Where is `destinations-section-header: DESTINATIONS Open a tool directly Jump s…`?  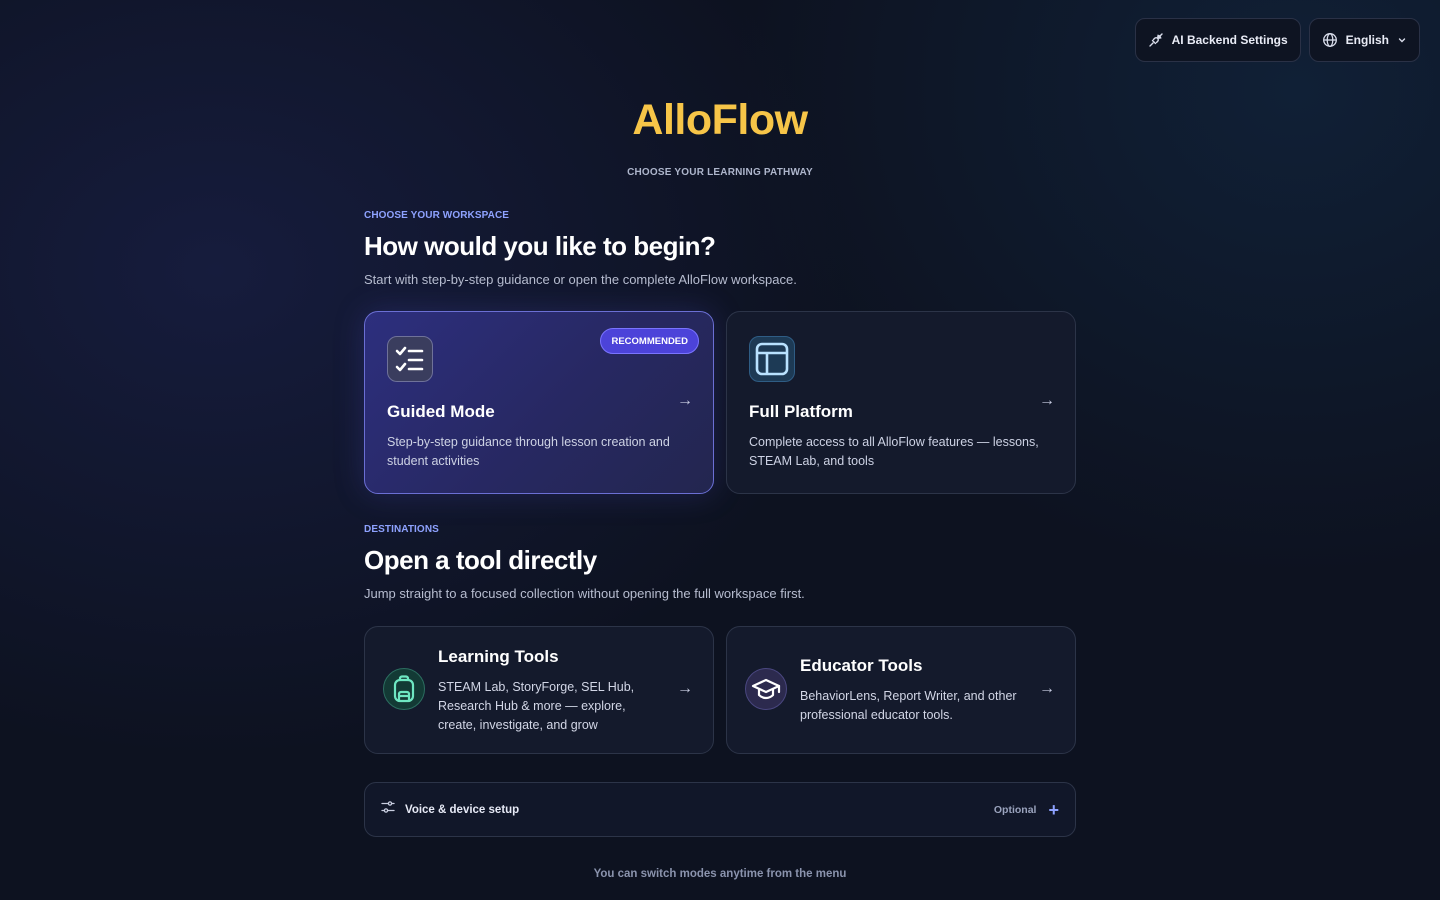
destinations-section-header: DESTINATIONS Open a tool directly Jump s… is located at coordinates (720, 562).